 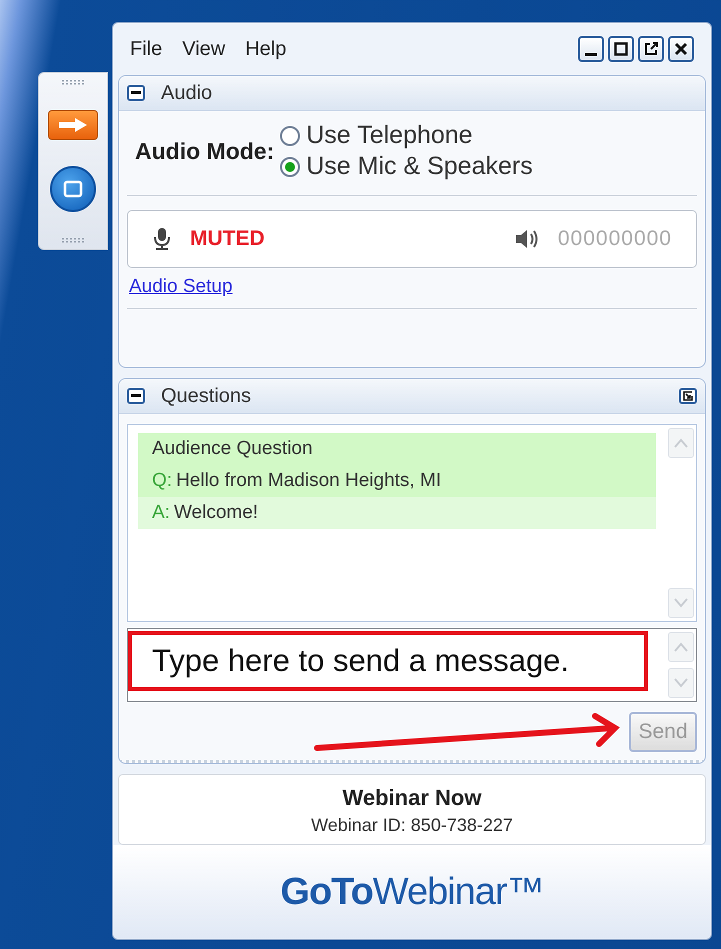 What do you see at coordinates (204, 151) in the screenshot?
I see `audio-mode-label: Audio Mode:` at bounding box center [204, 151].